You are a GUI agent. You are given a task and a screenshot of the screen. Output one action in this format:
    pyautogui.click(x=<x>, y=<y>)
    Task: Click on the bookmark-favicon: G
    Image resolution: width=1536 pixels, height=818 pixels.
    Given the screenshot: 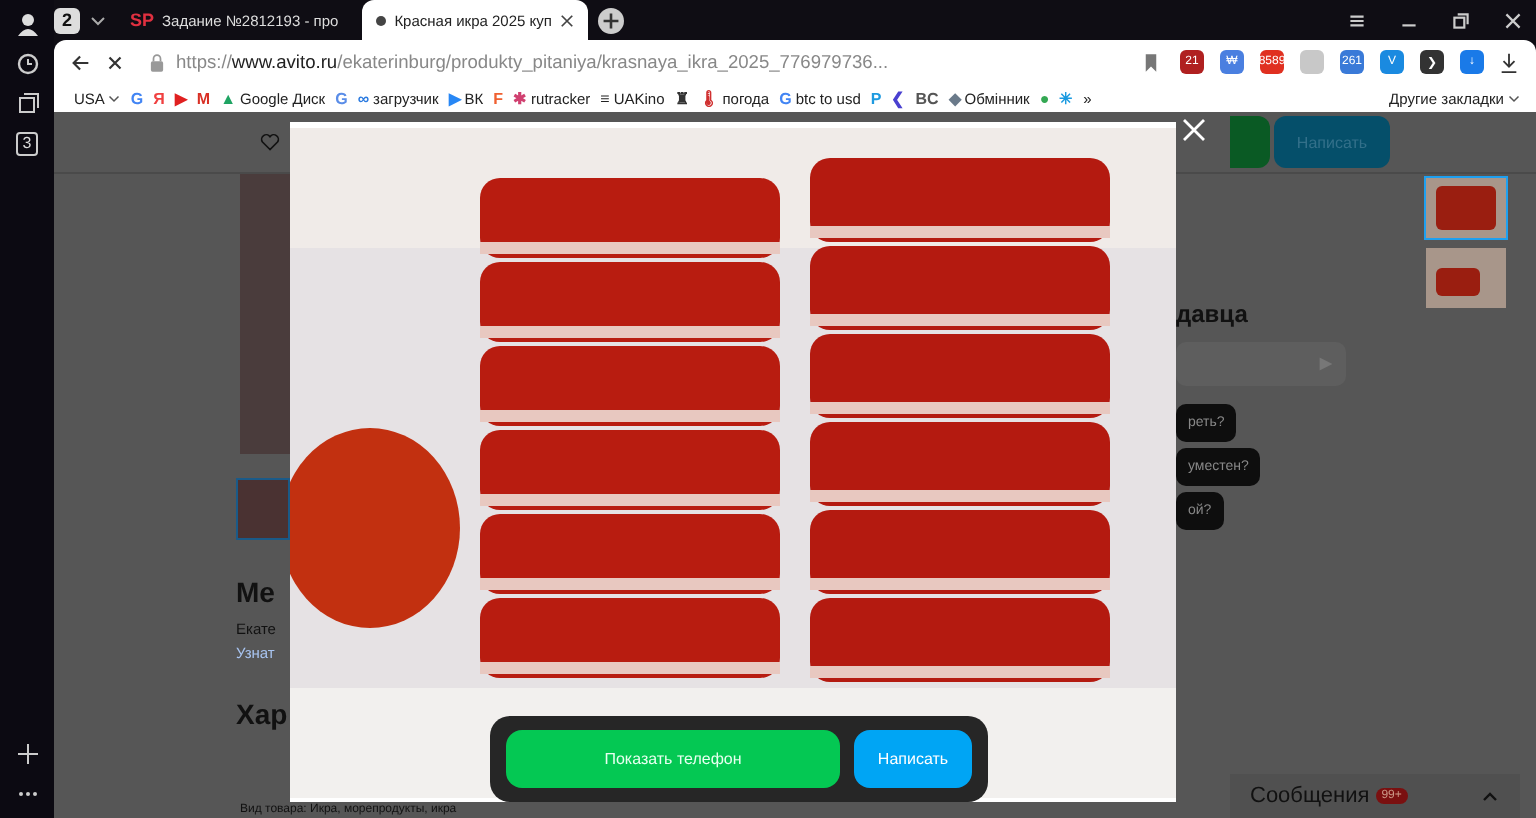 What is the action you would take?
    pyautogui.click(x=785, y=98)
    